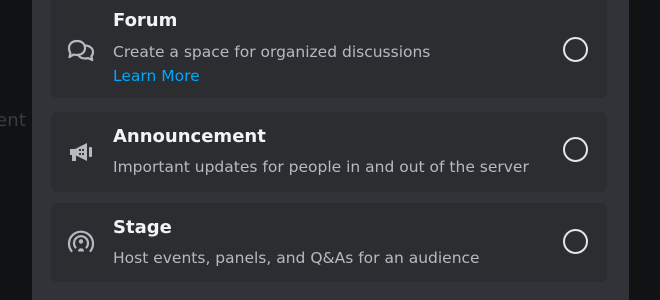  What do you see at coordinates (575, 149) in the screenshot?
I see `announcement-radio` at bounding box center [575, 149].